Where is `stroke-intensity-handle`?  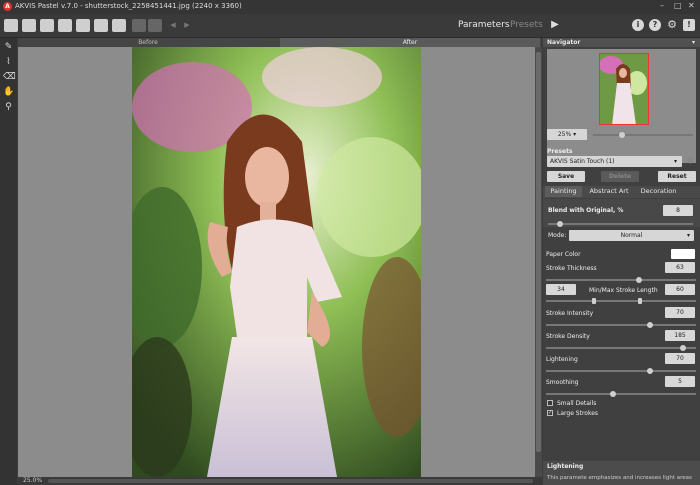 stroke-intensity-handle is located at coordinates (650, 325).